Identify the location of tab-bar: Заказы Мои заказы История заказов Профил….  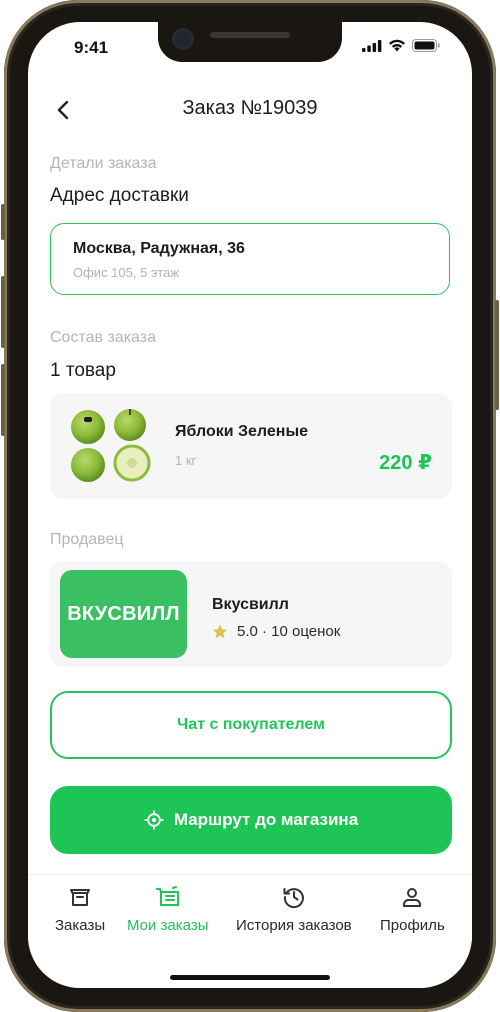
(250, 931).